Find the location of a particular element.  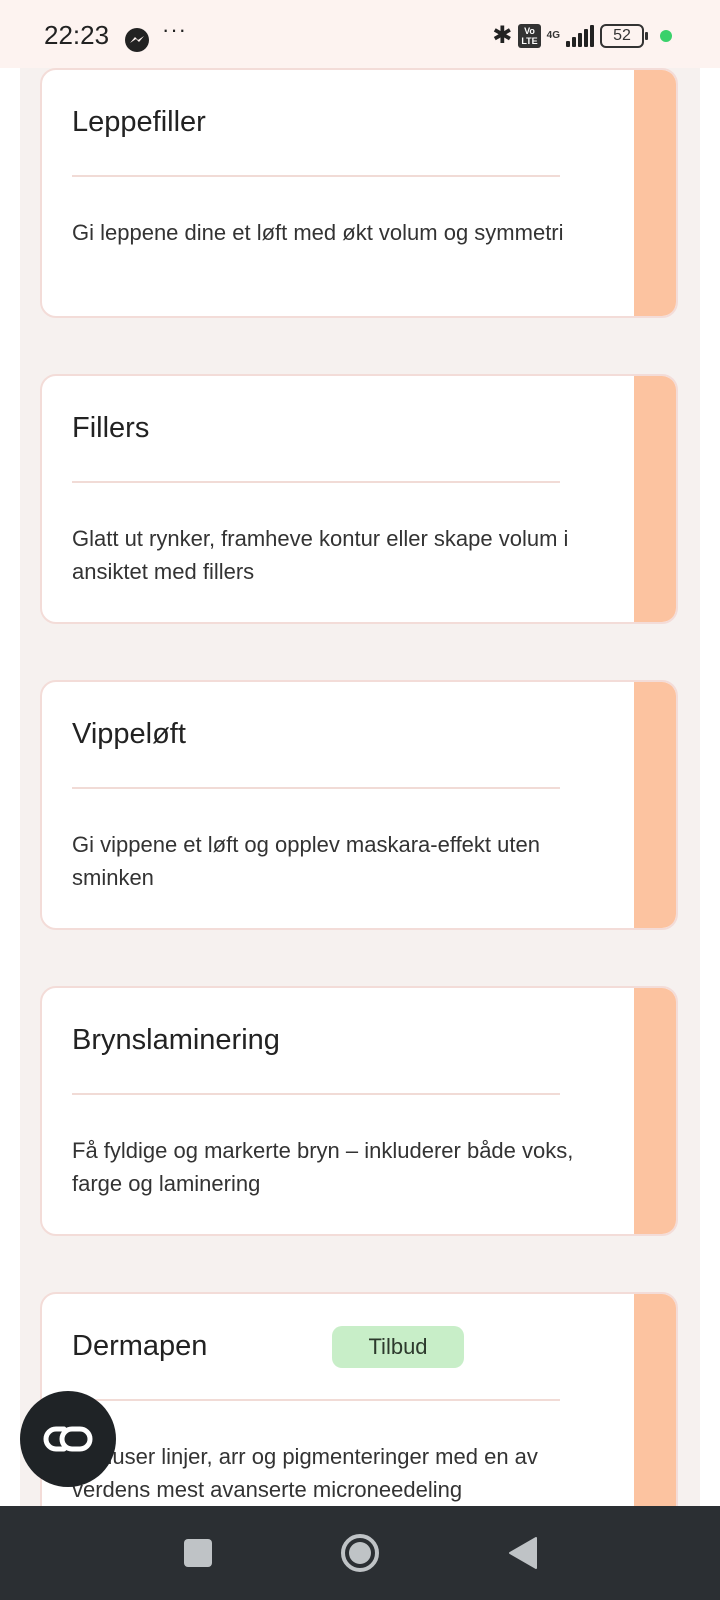

link-icon is located at coordinates (68, 1439).